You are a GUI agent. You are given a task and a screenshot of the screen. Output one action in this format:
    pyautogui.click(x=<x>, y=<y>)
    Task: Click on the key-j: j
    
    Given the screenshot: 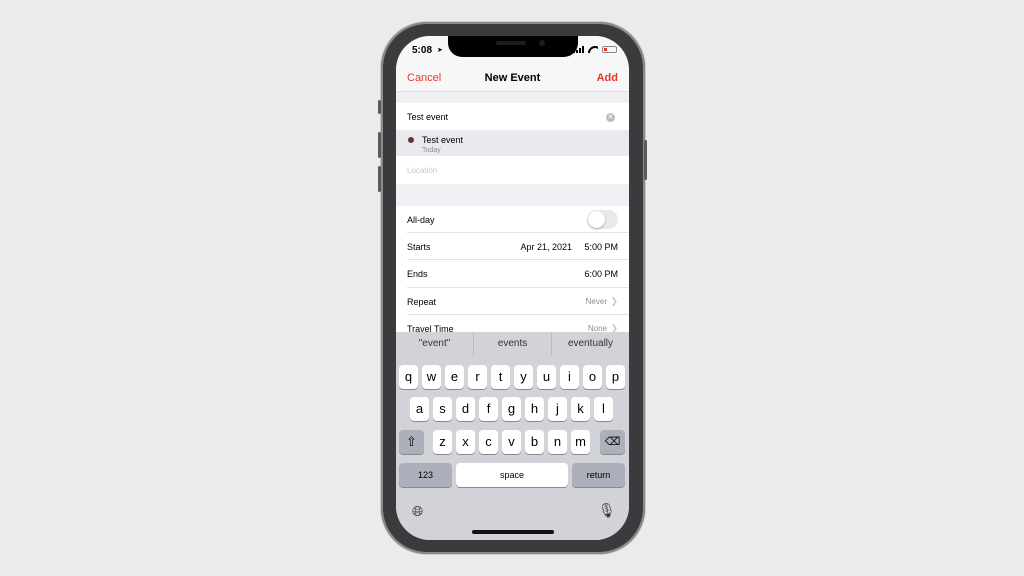 What is the action you would take?
    pyautogui.click(x=557, y=409)
    